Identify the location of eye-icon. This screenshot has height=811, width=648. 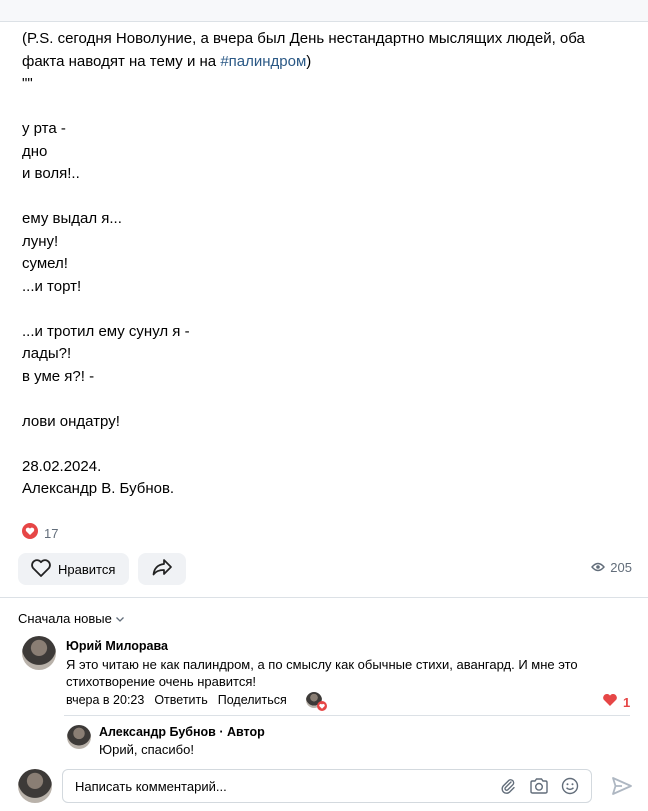
(598, 567).